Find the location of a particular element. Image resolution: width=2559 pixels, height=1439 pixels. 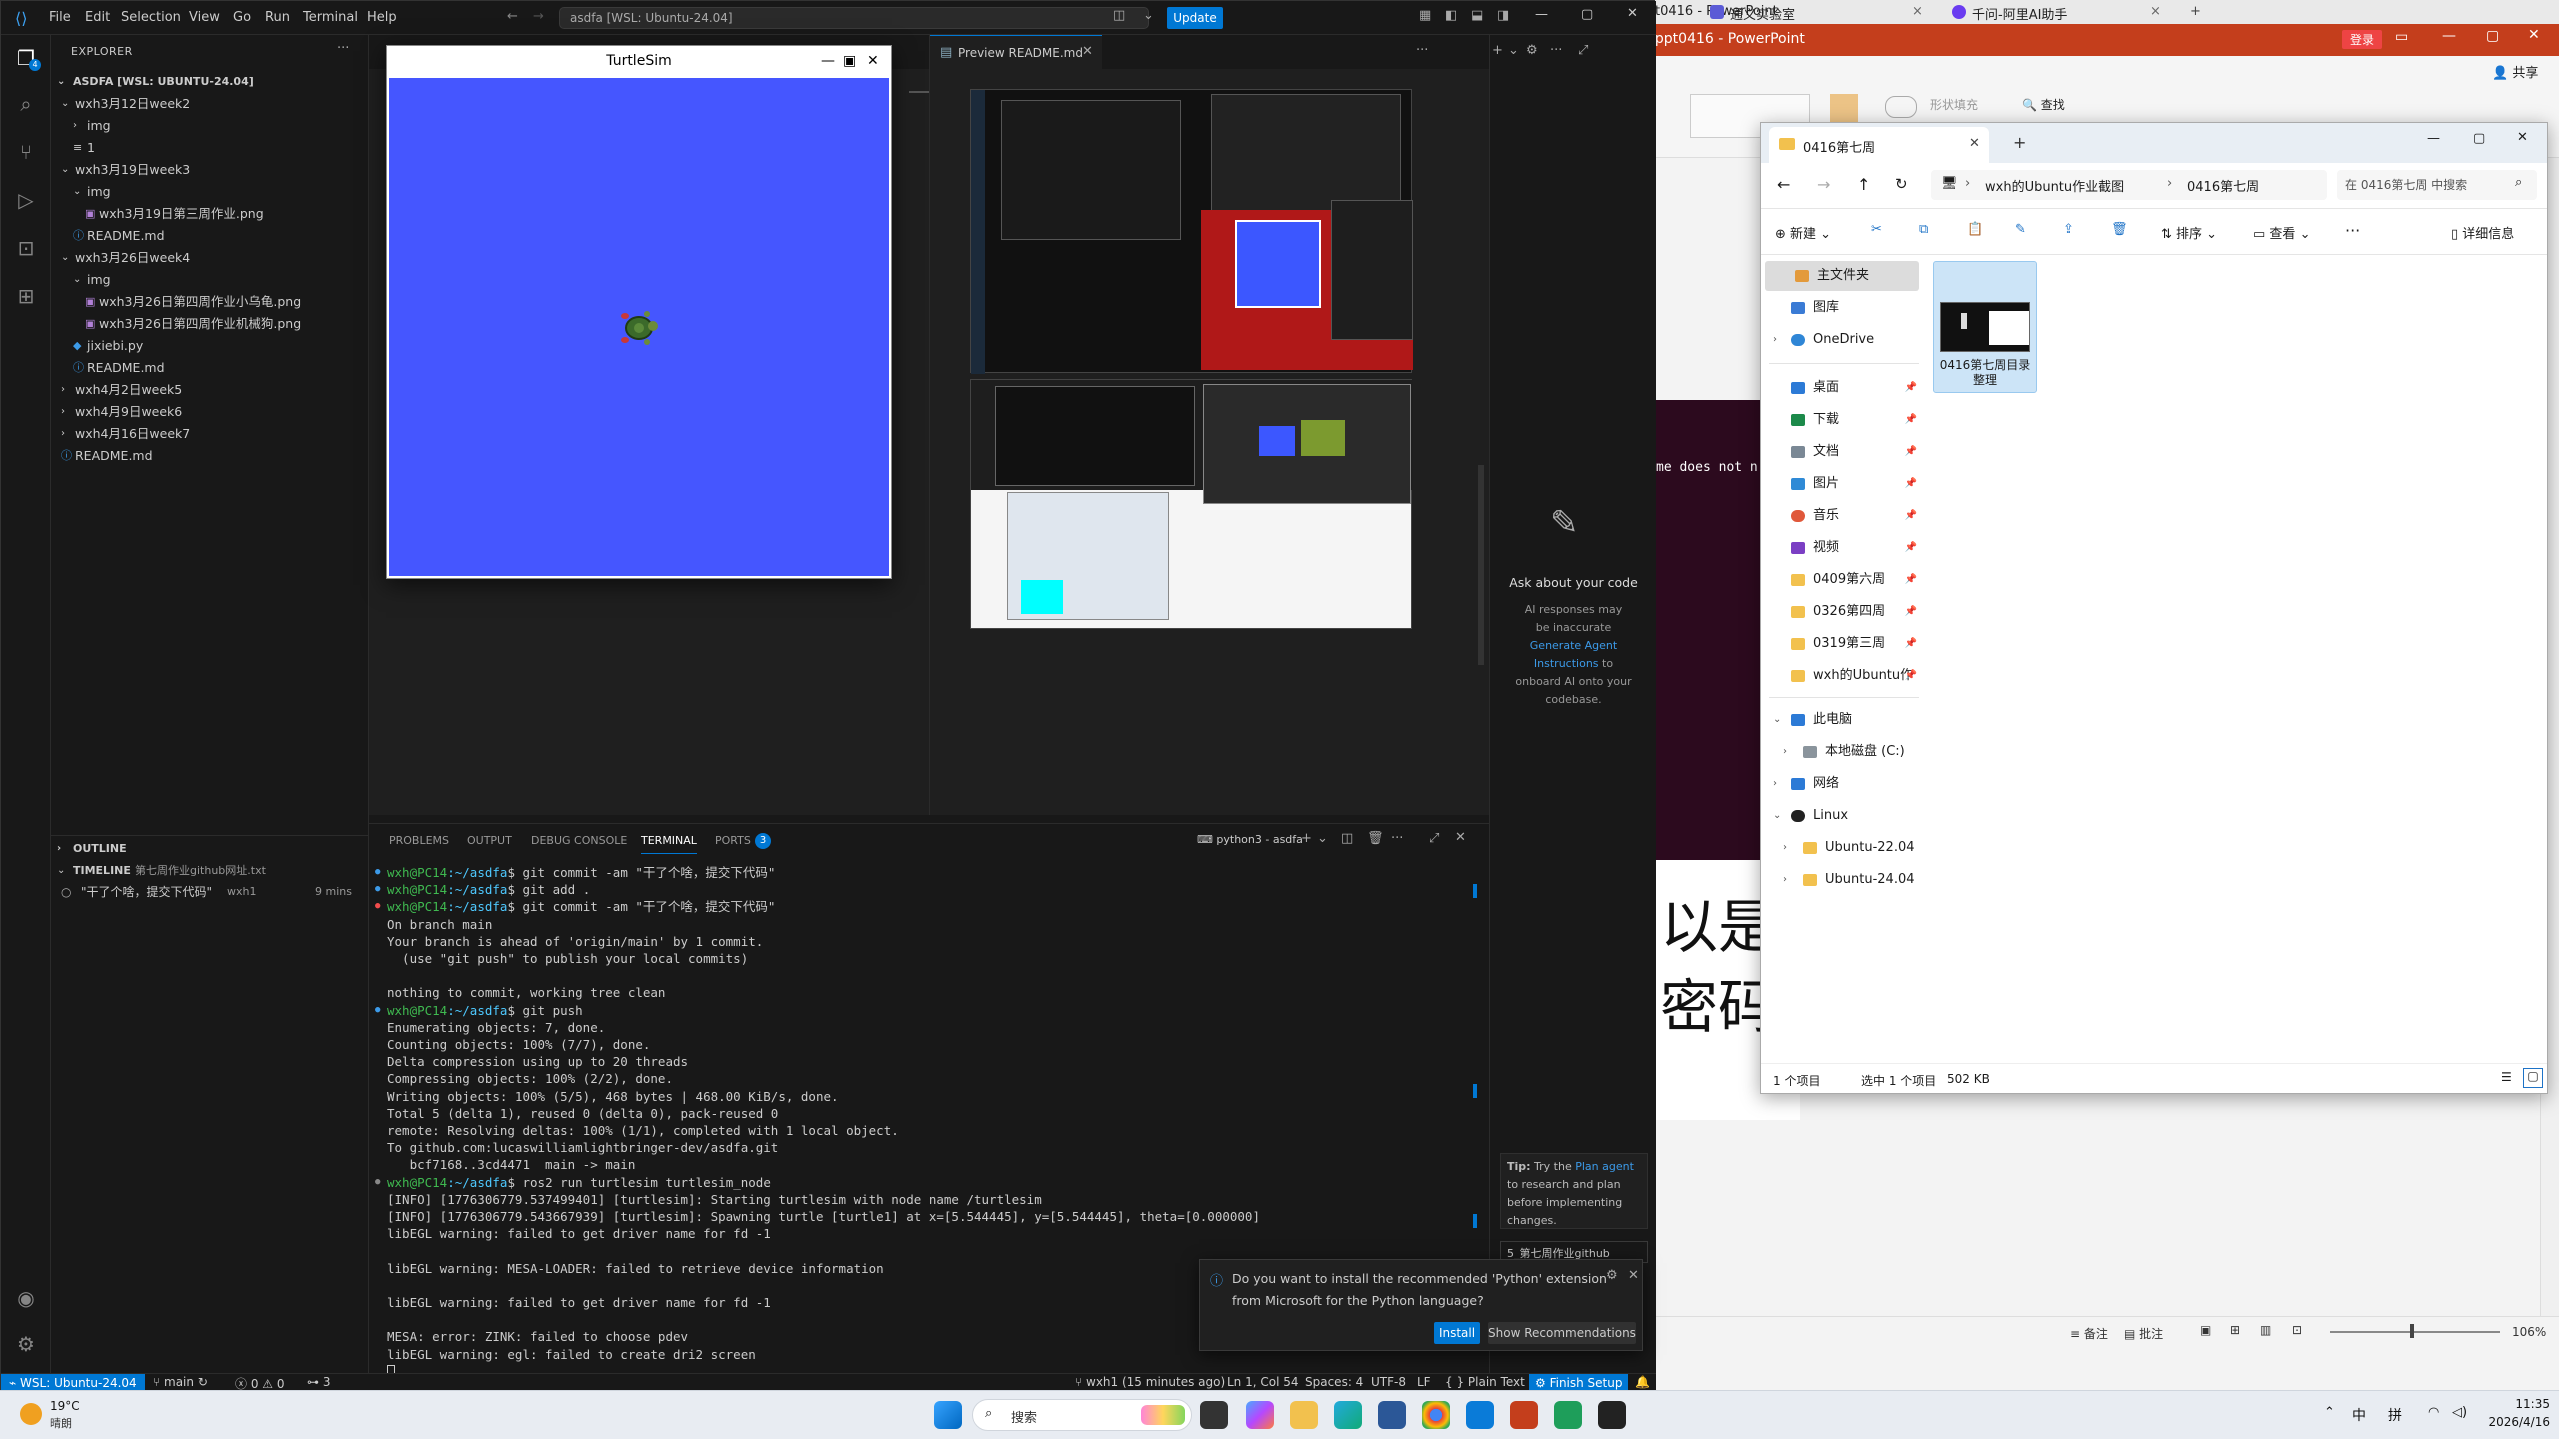

tree-item: ⓘ README.md is located at coordinates (210, 236).